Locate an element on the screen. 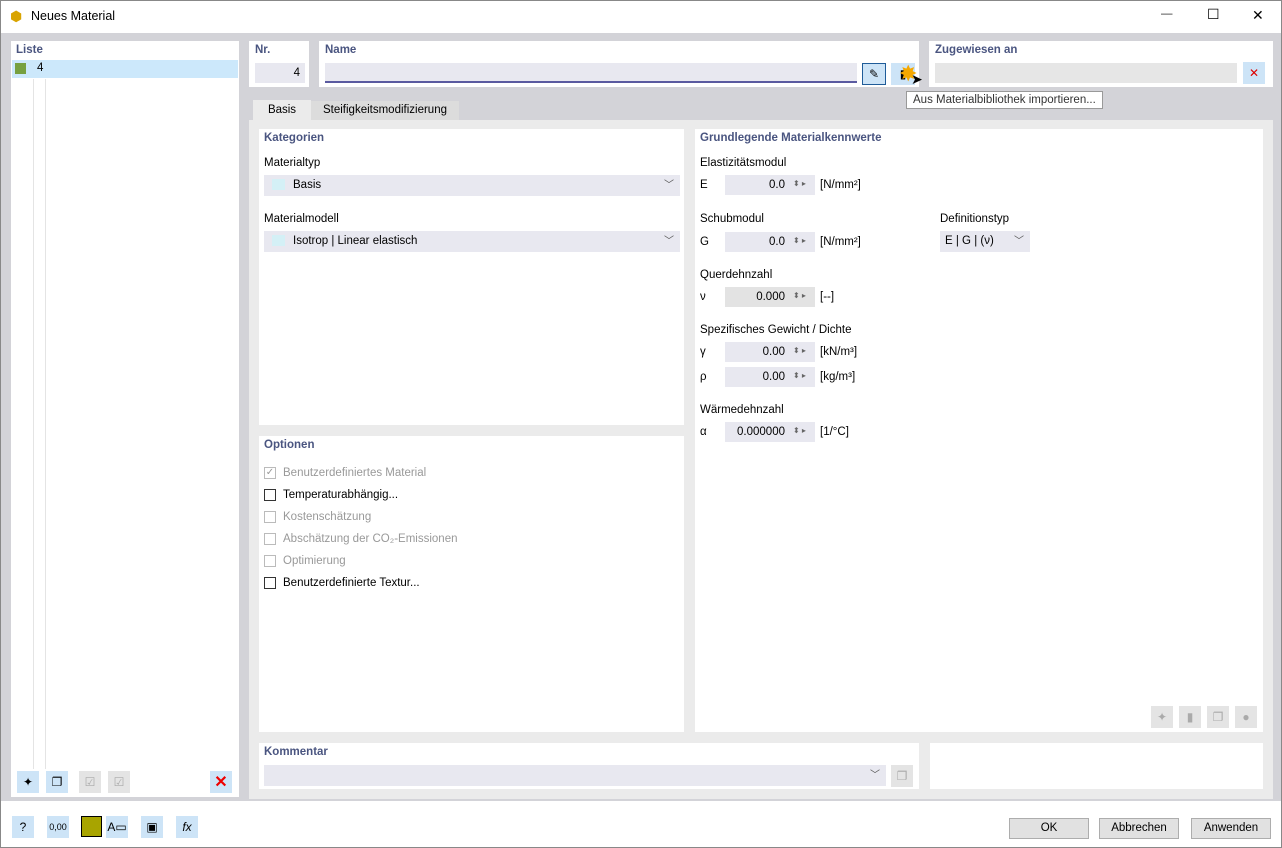  g-group-label: Schubmodul is located at coordinates (732, 219).